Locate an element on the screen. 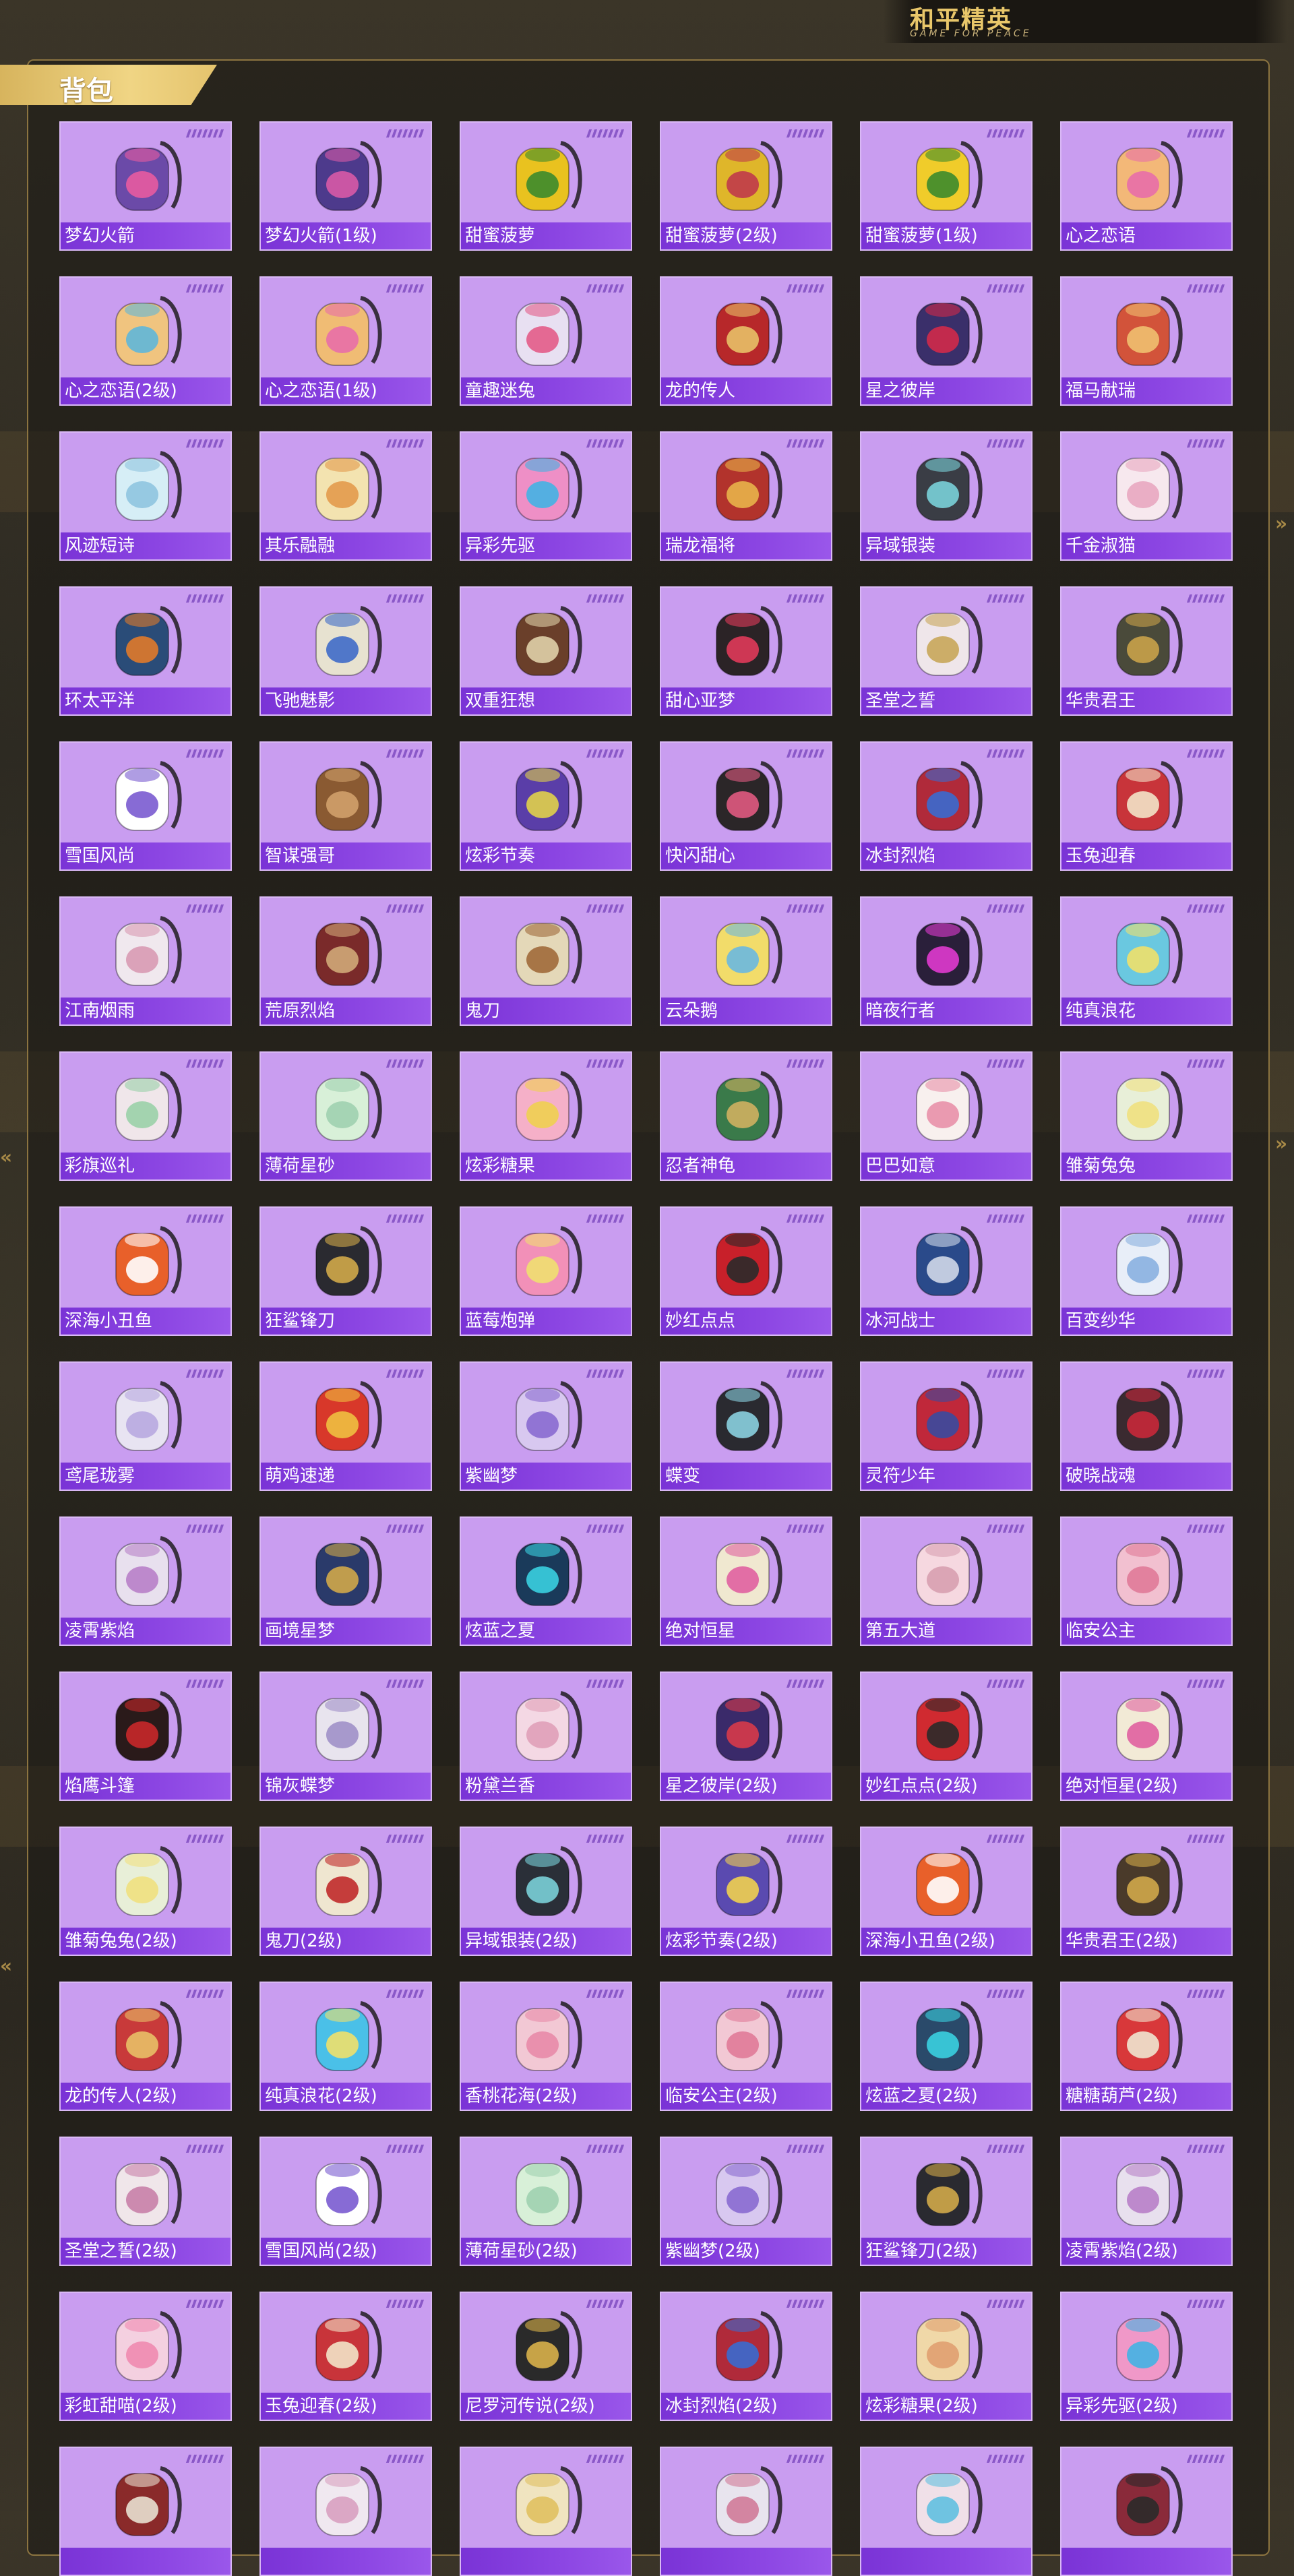 The height and width of the screenshot is (2576, 1294). backpack-item: 狂鲨锋刀(2级) is located at coordinates (946, 2201).